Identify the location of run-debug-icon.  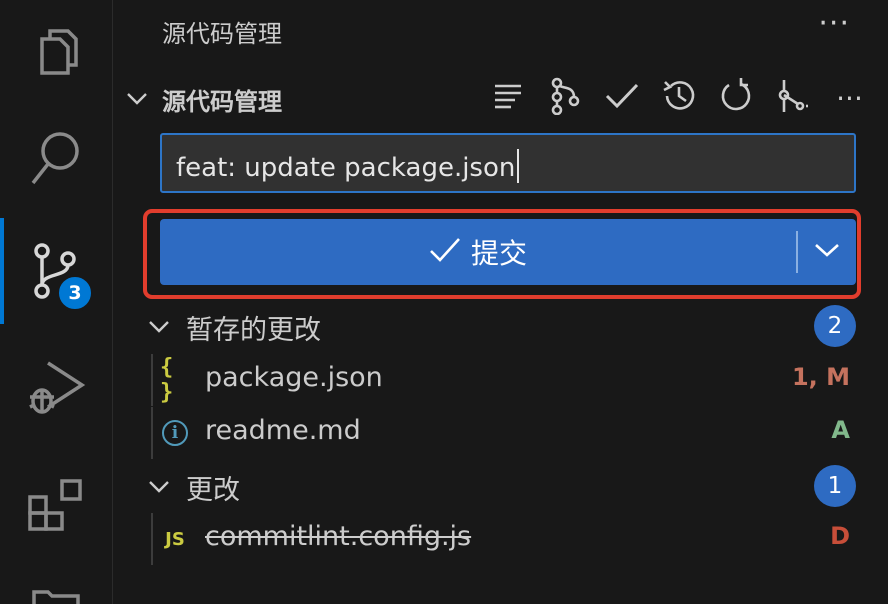
(56, 387).